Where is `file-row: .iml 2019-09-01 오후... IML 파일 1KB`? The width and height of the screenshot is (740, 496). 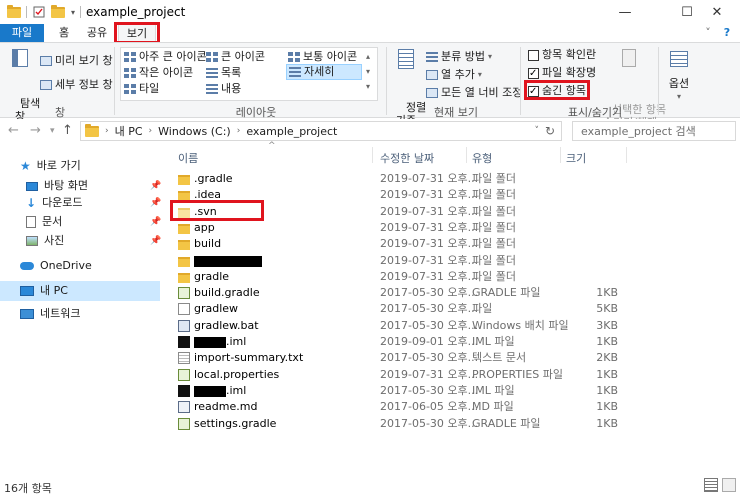
file-row: .iml 2019-09-01 오후... IML 파일 1KB is located at coordinates (409, 342).